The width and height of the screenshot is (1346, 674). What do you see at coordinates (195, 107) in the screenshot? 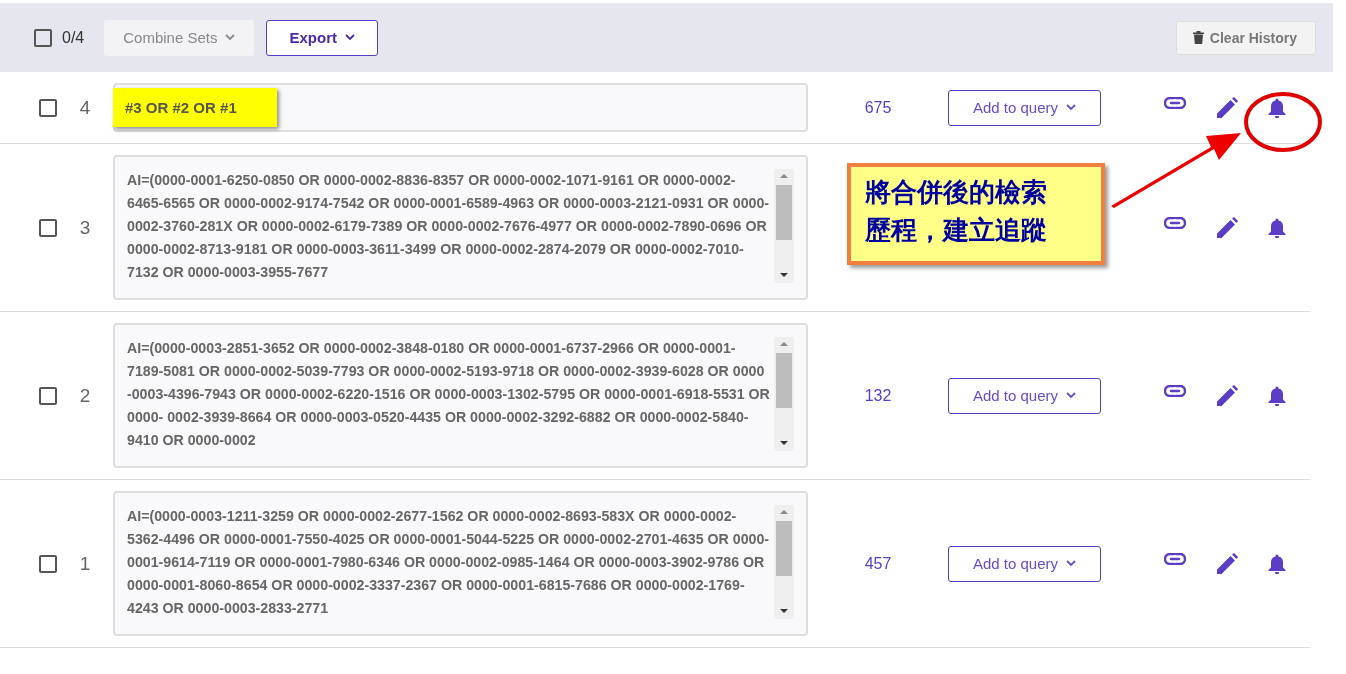
I see `query-text: #3 OR #2 OR #1` at bounding box center [195, 107].